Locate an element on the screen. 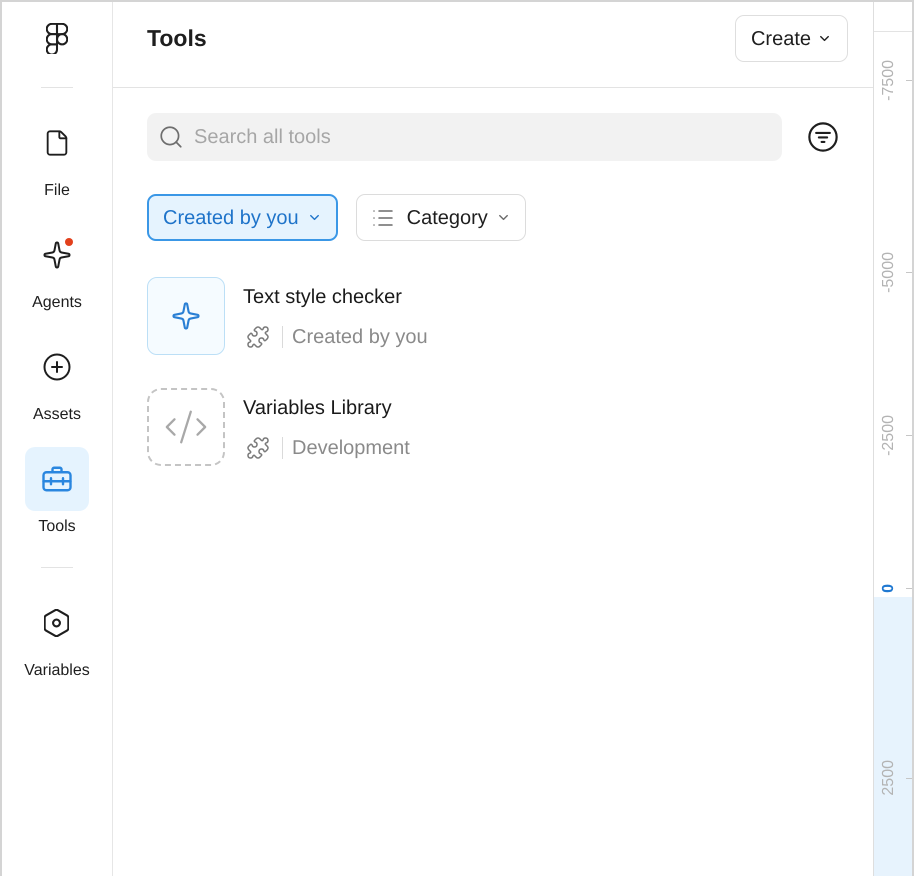 The width and height of the screenshot is (914, 876). ruler-label: 2500 is located at coordinates (888, 778).